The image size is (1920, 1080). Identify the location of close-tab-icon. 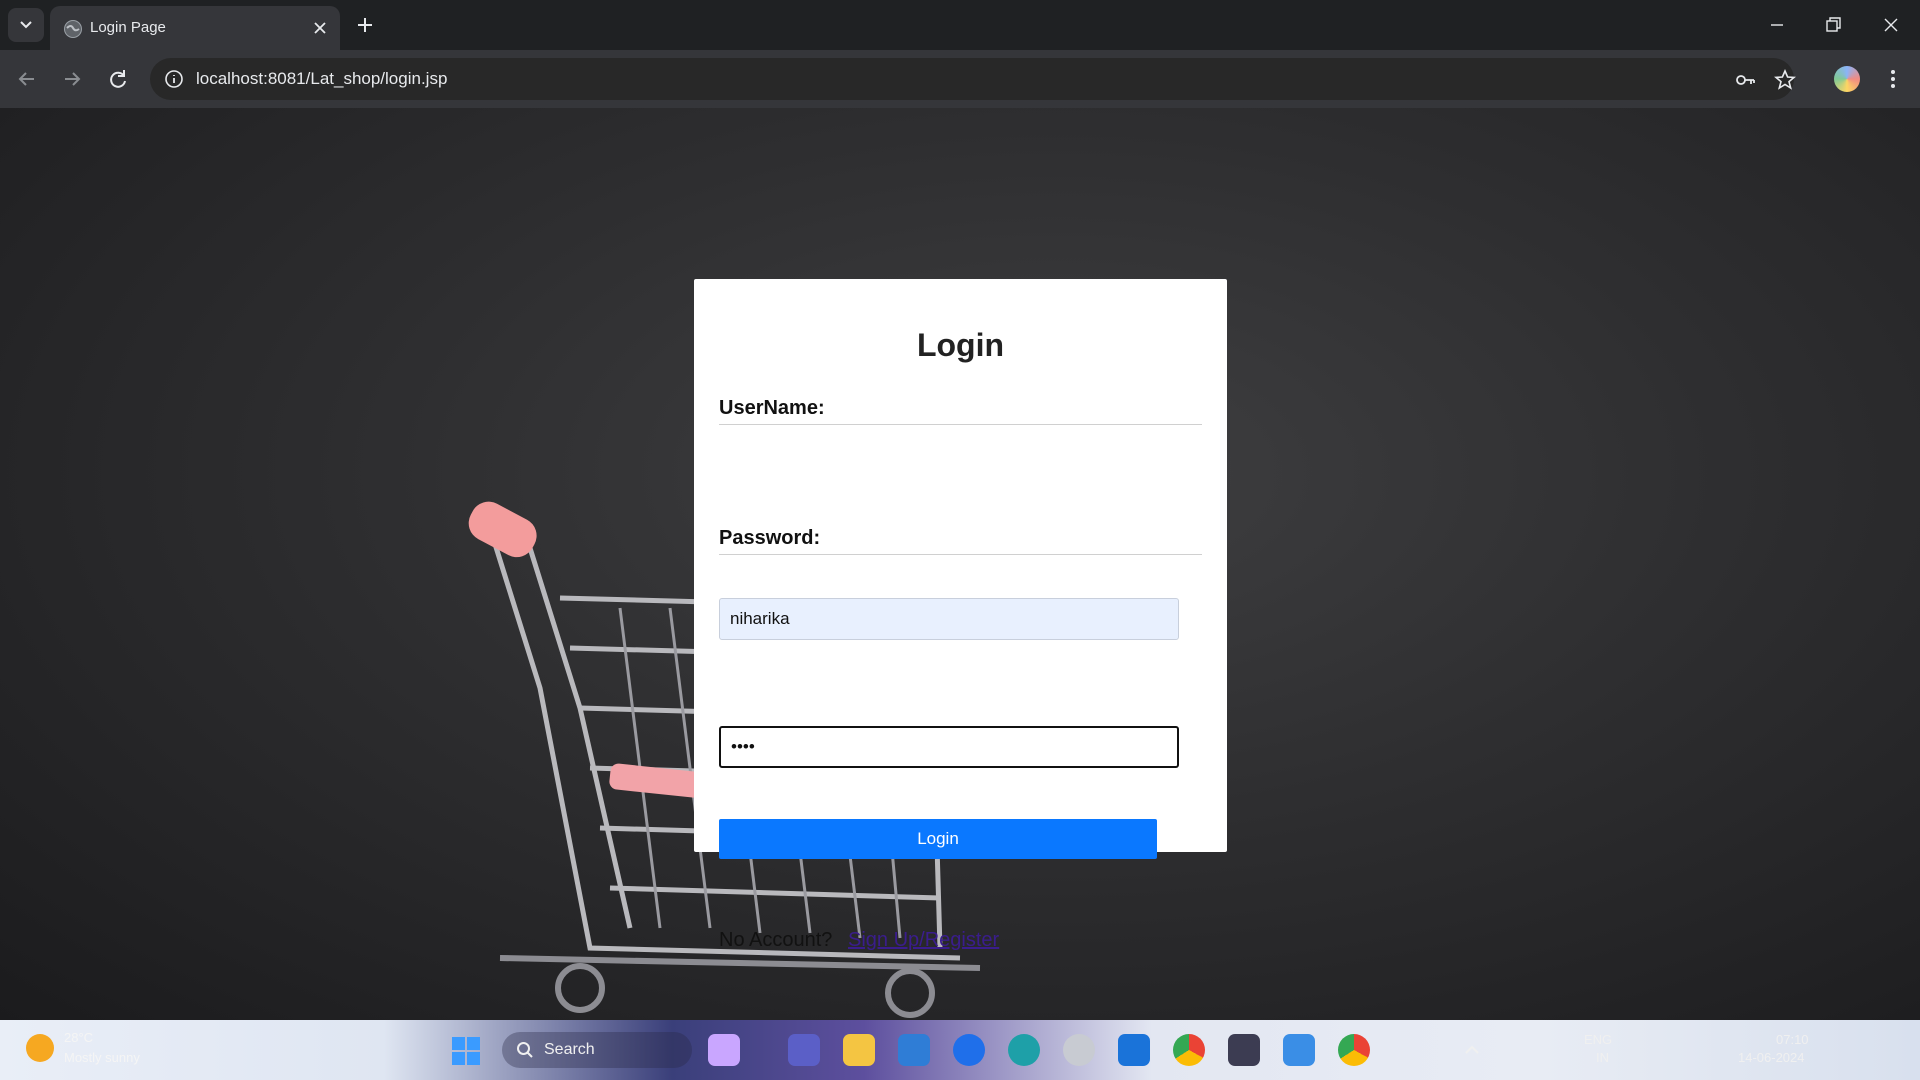
(320, 28).